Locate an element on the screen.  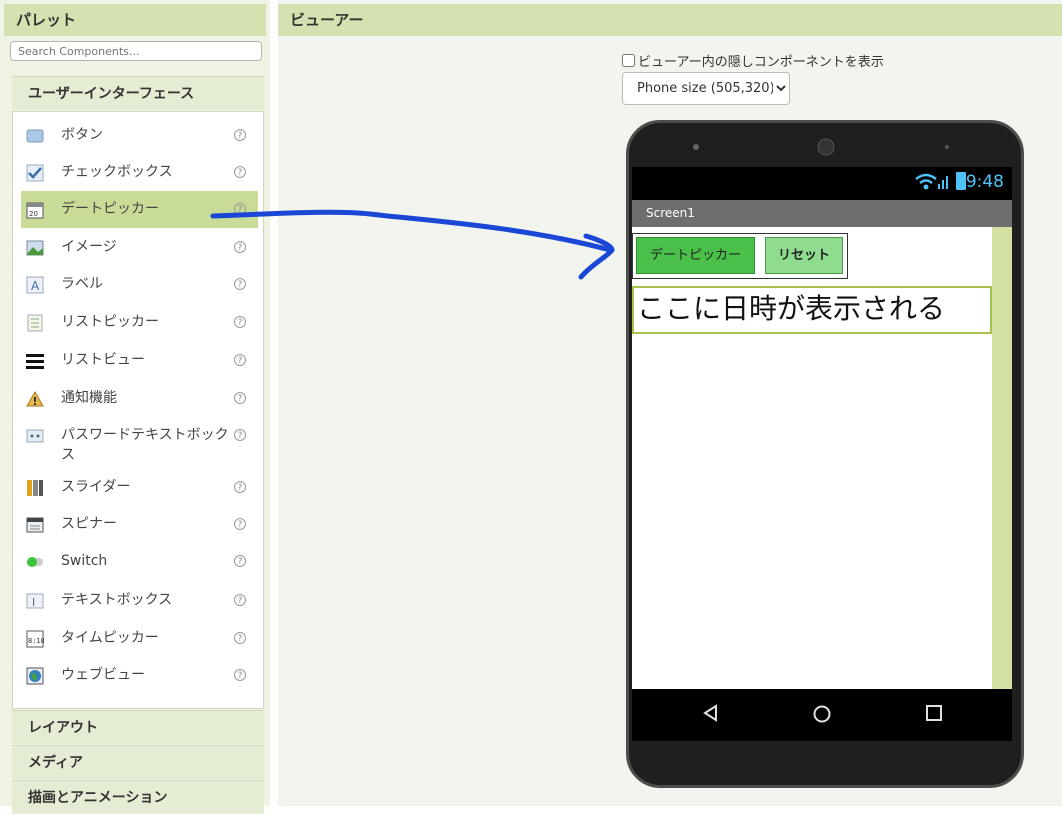
svg-text: 8:10 is located at coordinates (36, 641).